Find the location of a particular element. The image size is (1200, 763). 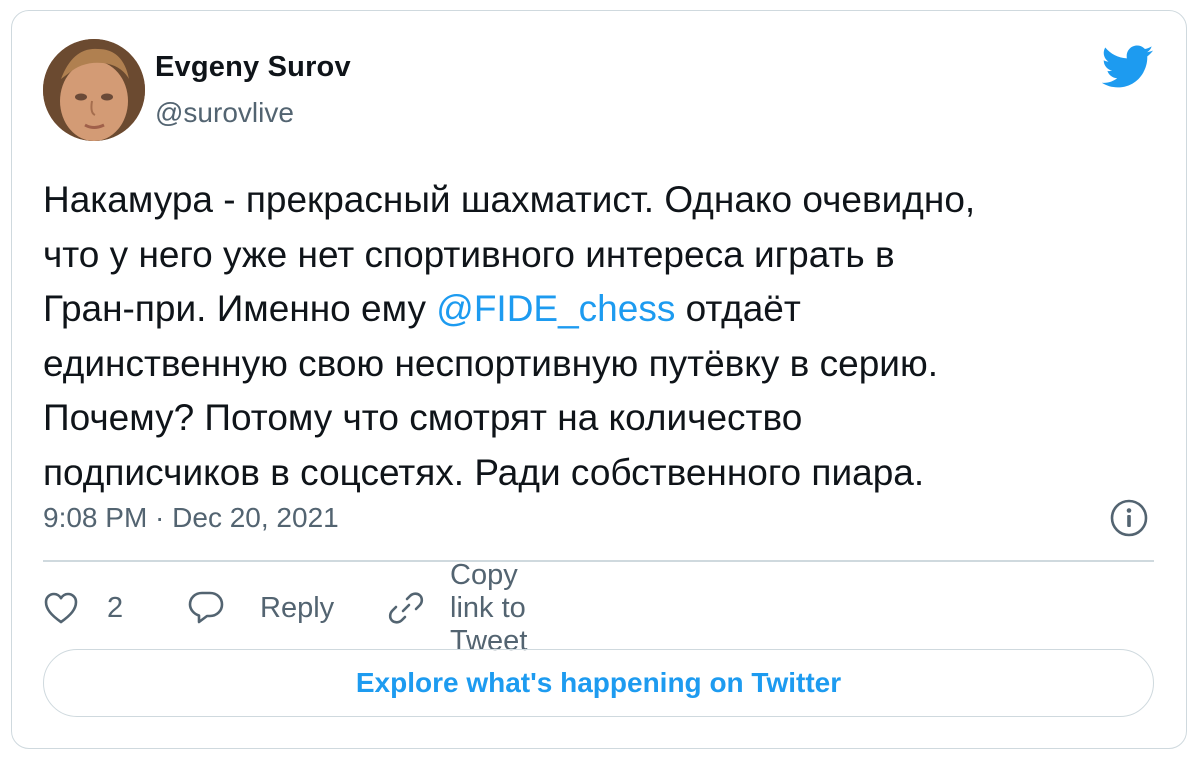

author-handle: @surovlive is located at coordinates (224, 113).